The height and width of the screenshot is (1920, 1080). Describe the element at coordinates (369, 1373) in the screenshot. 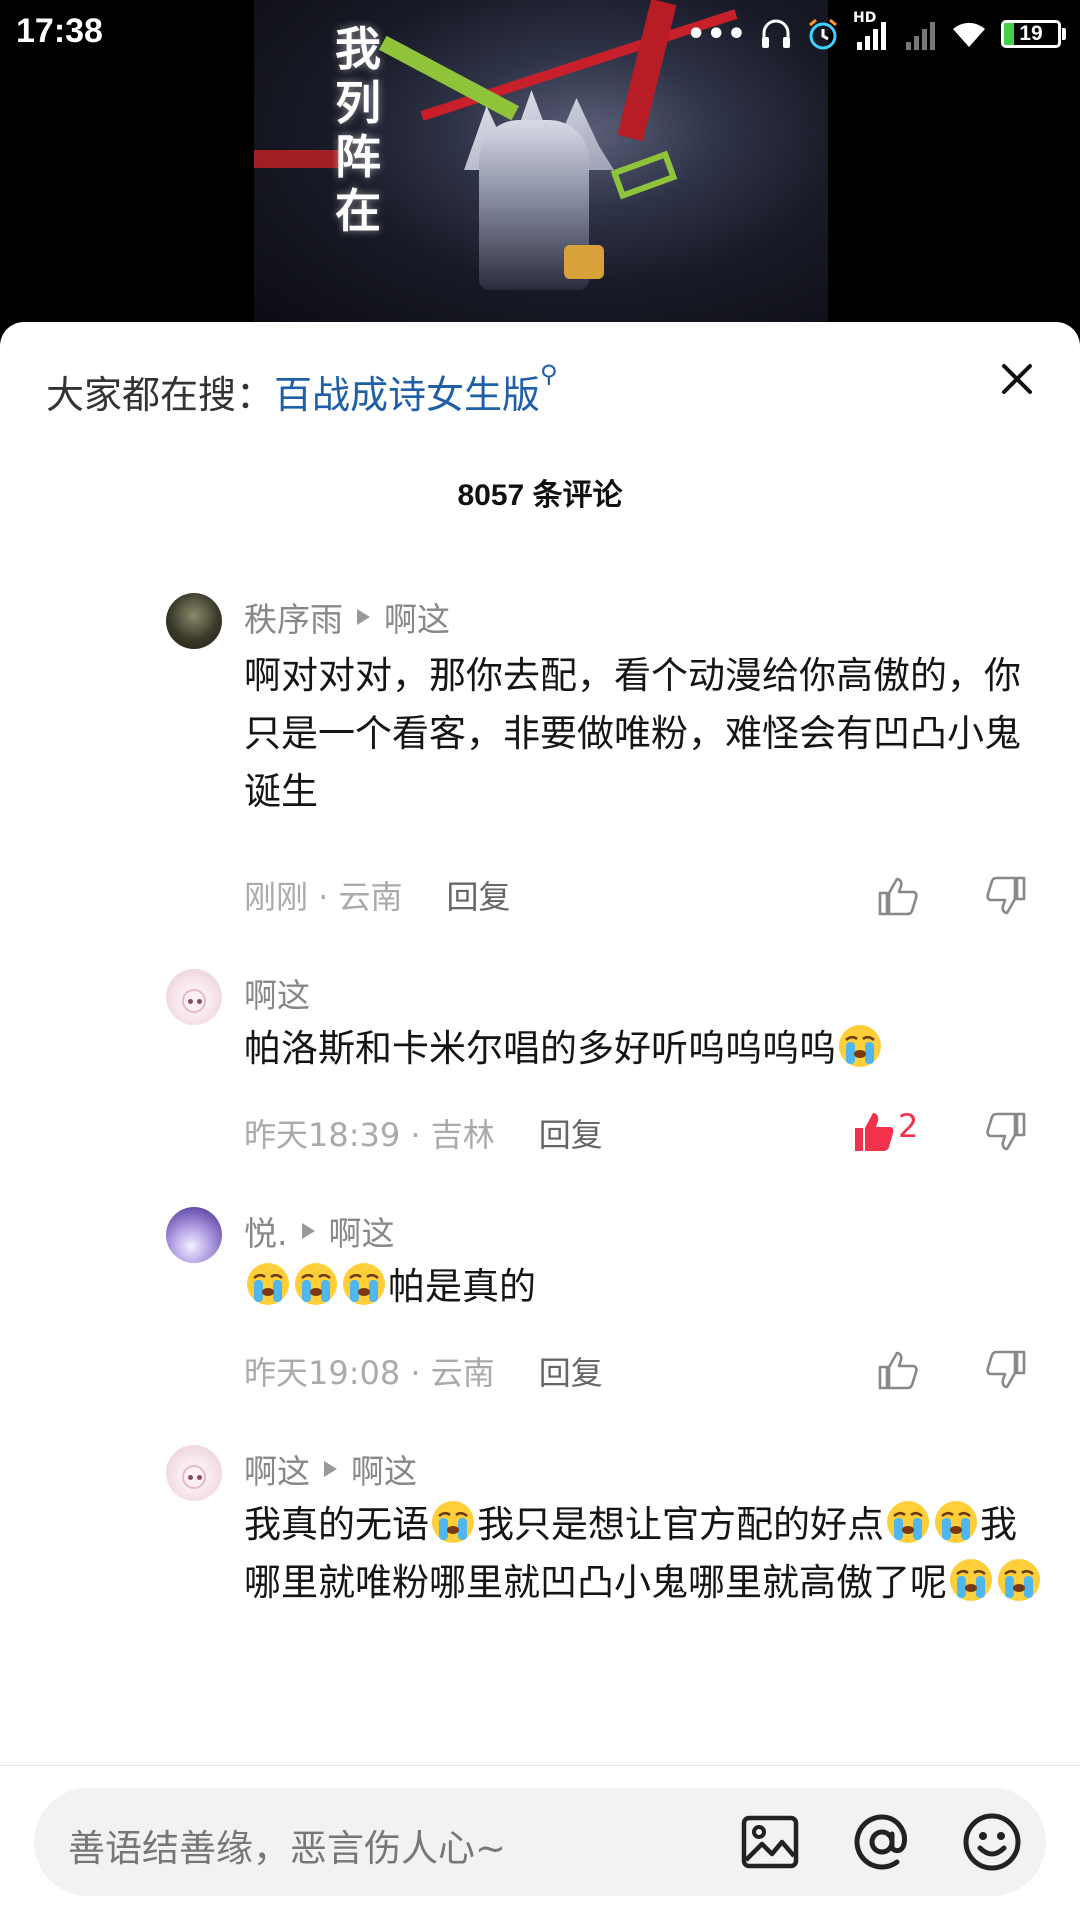

I see `comment-time-location: 昨天19:08 · 云南` at that location.